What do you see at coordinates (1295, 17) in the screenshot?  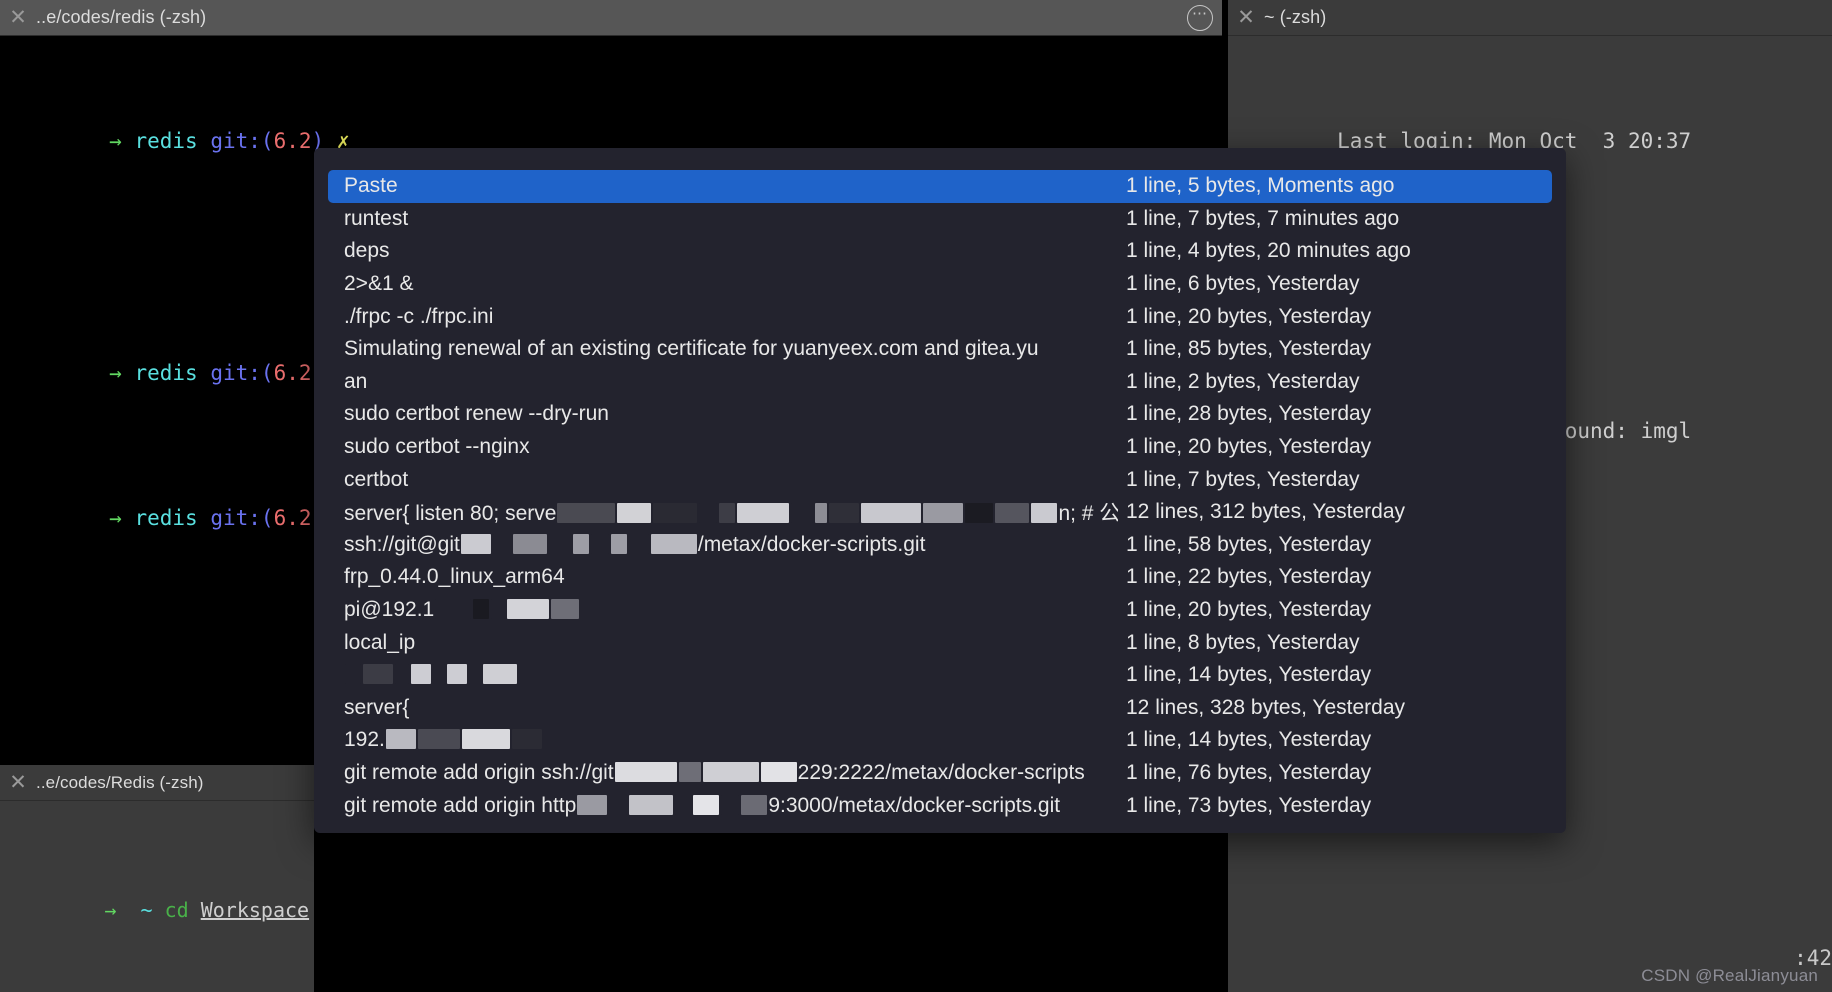 I see `right-tab-title: ~ (-zsh)` at bounding box center [1295, 17].